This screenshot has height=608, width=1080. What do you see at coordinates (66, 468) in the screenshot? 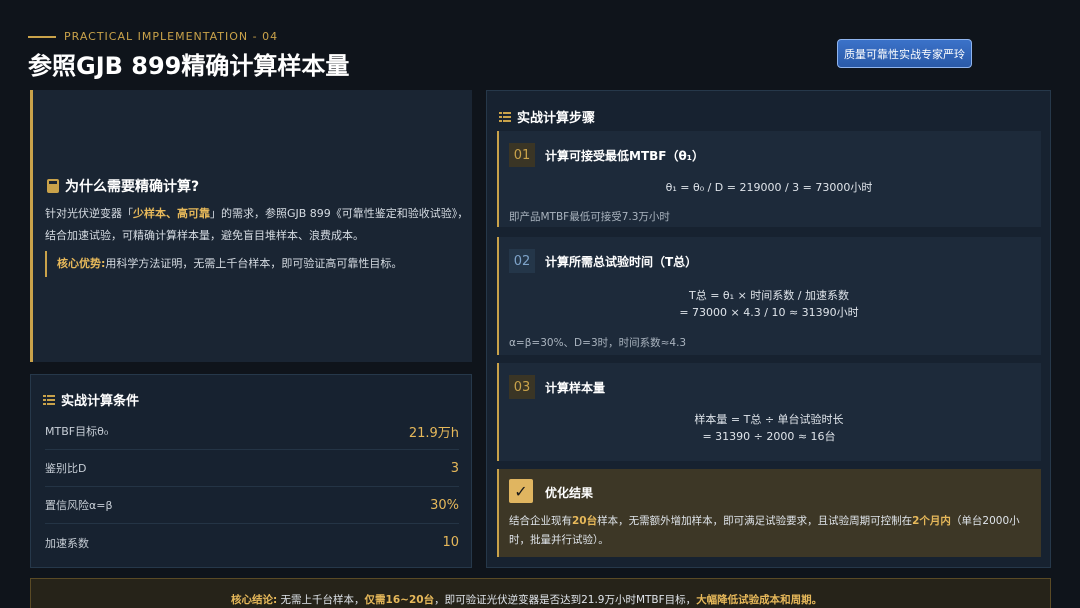
I see `condition-label: 鉴别比D` at bounding box center [66, 468].